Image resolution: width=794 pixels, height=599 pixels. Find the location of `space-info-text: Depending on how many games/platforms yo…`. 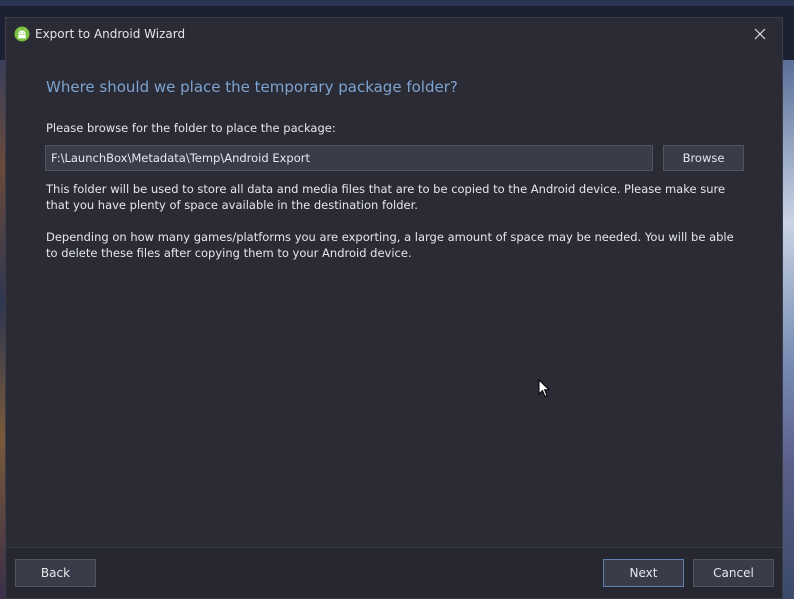

space-info-text: Depending on how many games/platforms yo… is located at coordinates (390, 245).